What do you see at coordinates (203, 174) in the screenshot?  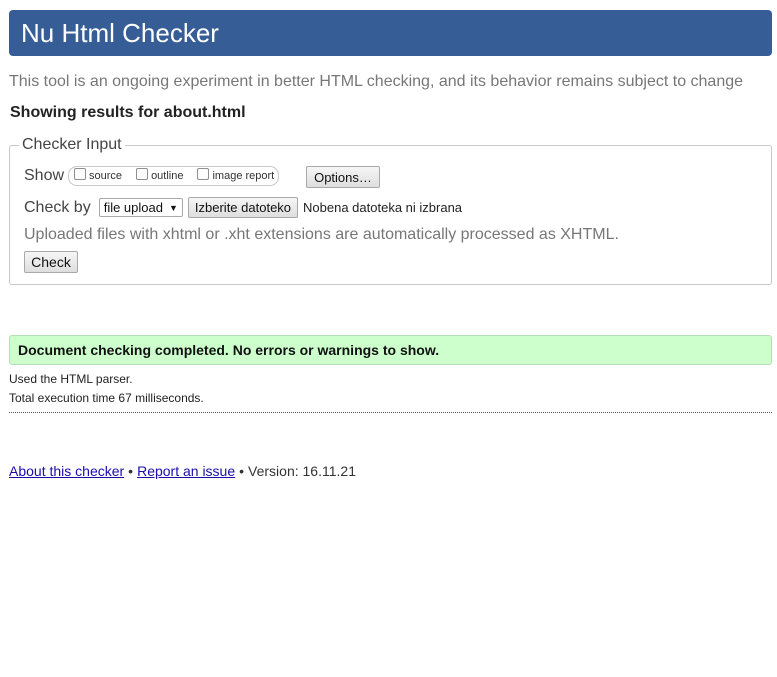 I see `image-report-checkbox` at bounding box center [203, 174].